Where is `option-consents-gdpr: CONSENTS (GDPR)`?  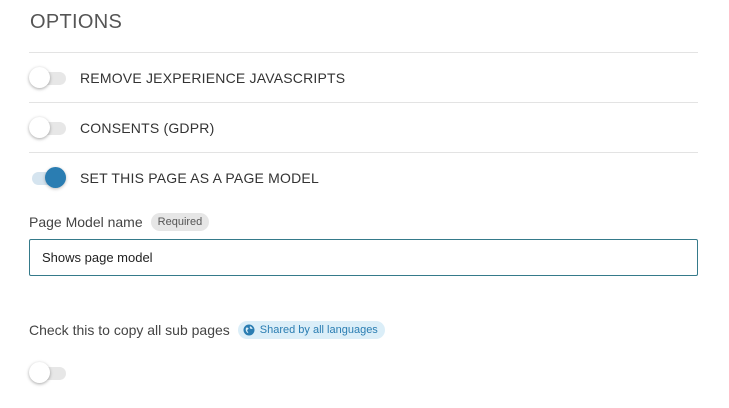 option-consents-gdpr: CONSENTS (GDPR) is located at coordinates (363, 127).